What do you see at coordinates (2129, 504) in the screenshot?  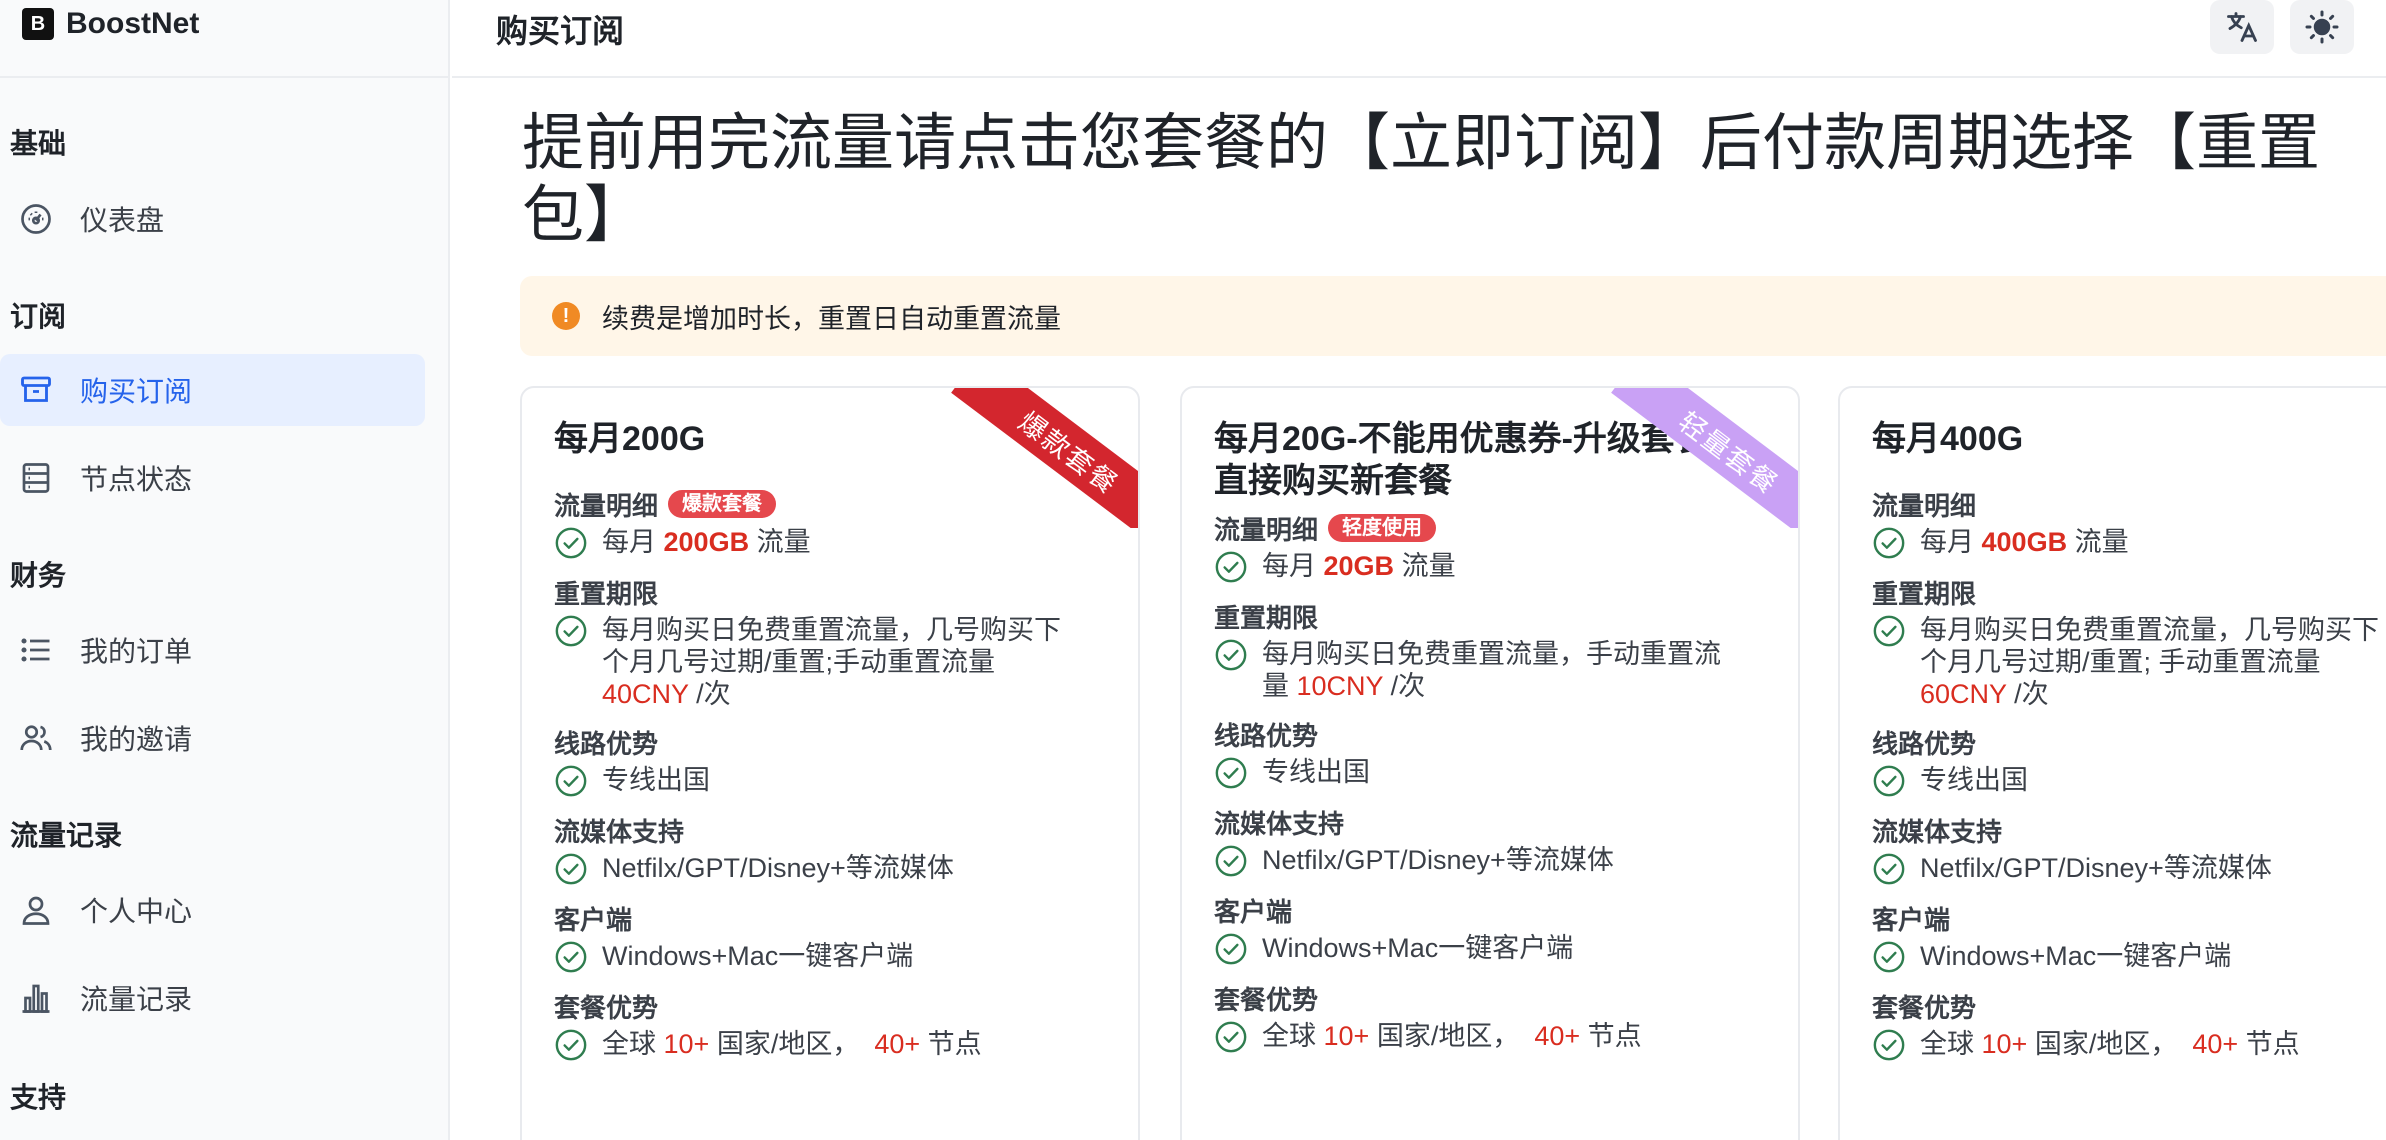 I see `detail-label: 流量明细` at bounding box center [2129, 504].